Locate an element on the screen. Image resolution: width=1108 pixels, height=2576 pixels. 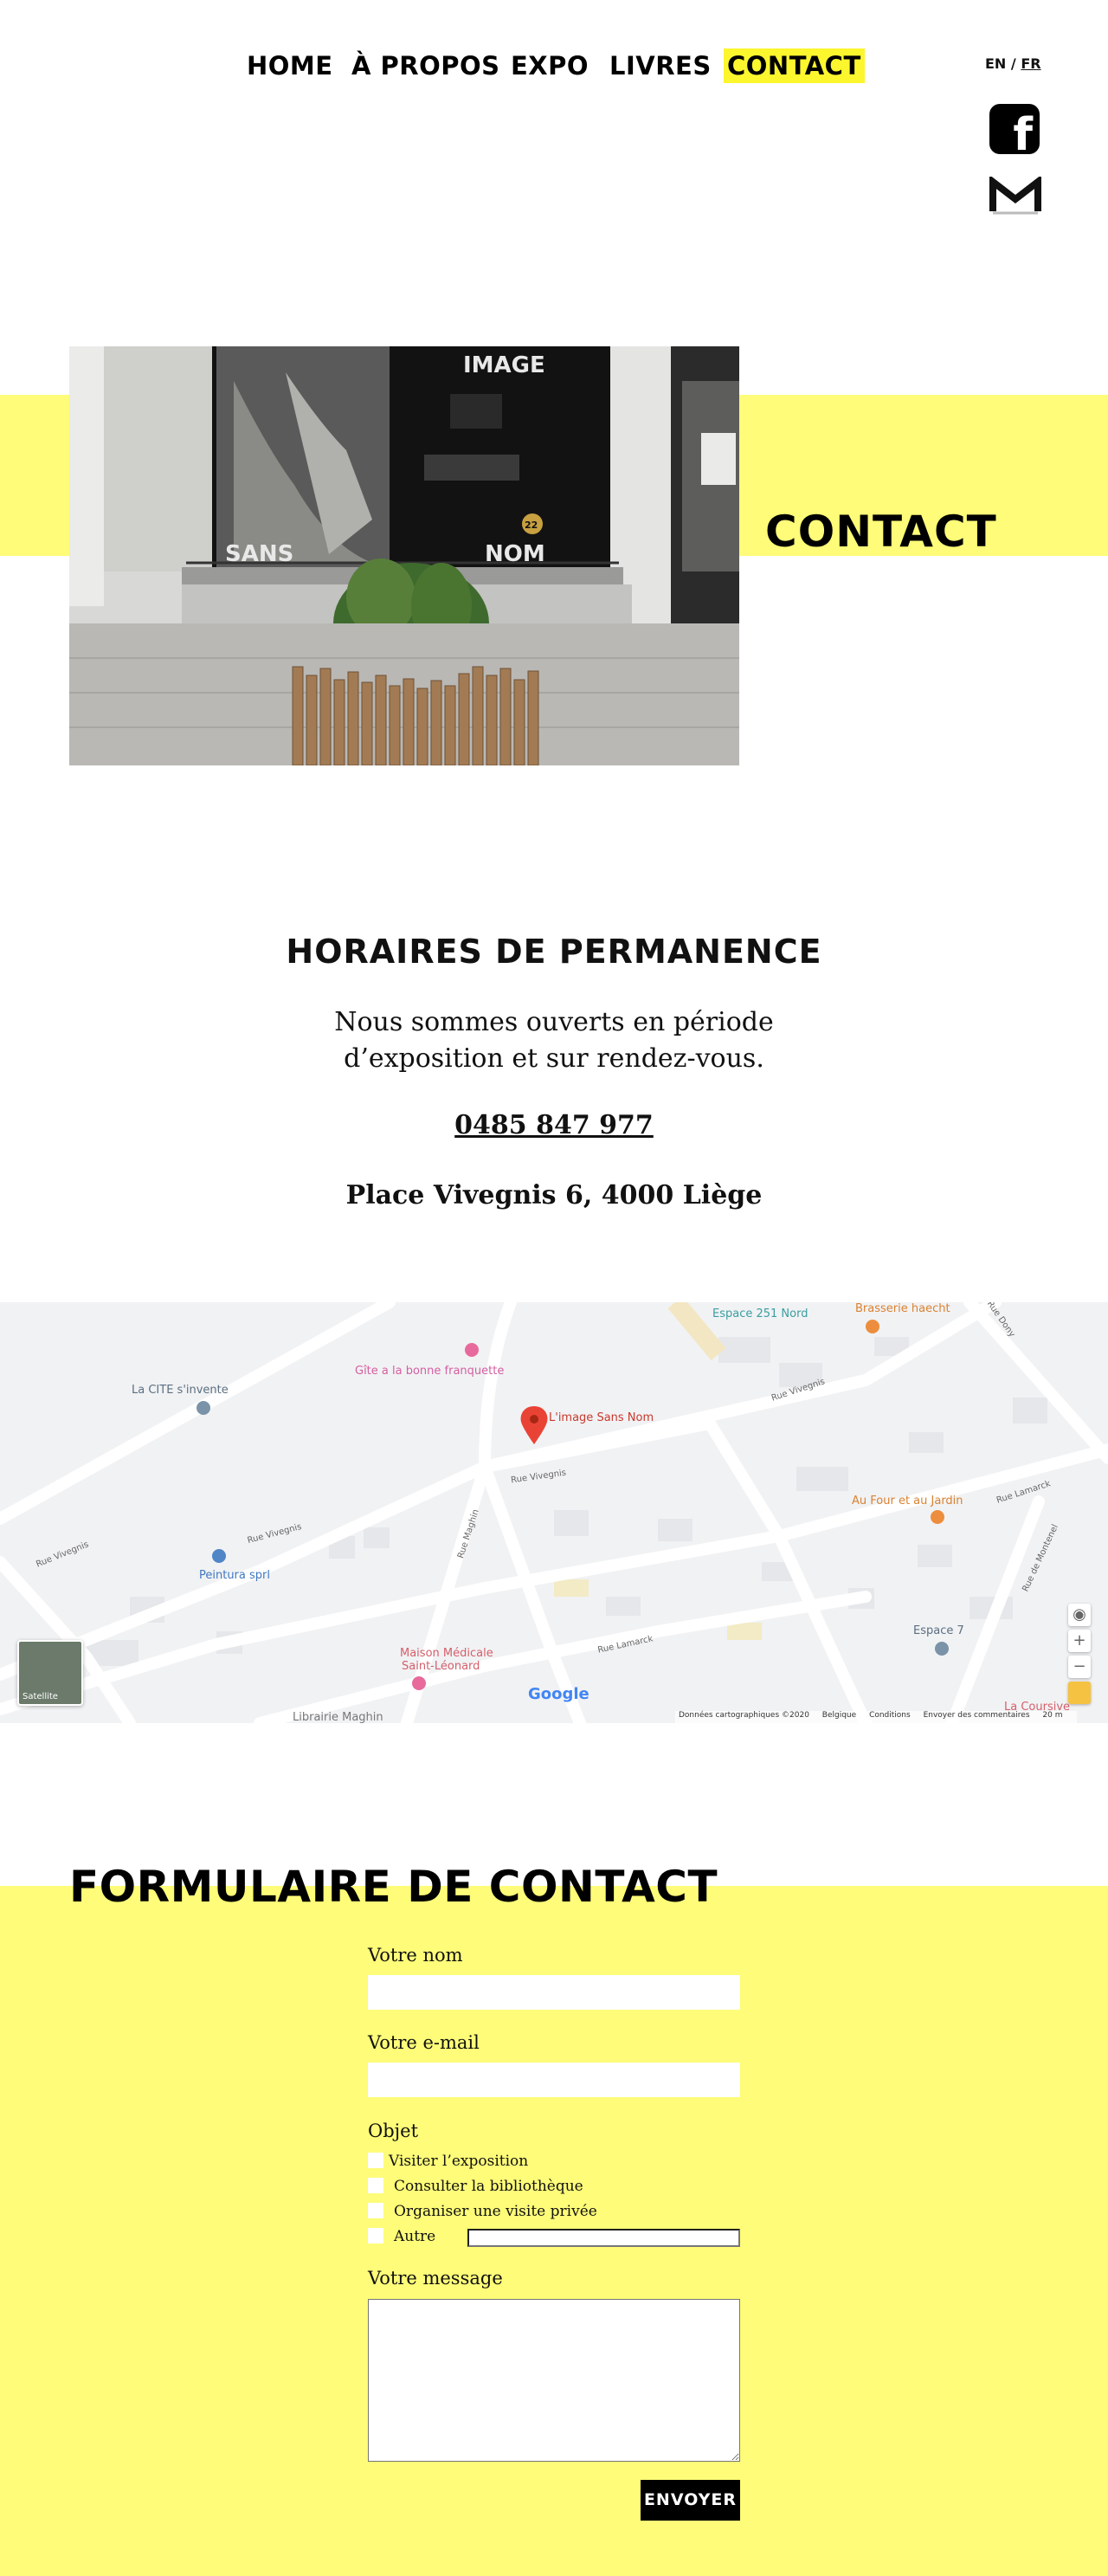
map-place-librairie: Librairie Maghin is located at coordinates (338, 1717).